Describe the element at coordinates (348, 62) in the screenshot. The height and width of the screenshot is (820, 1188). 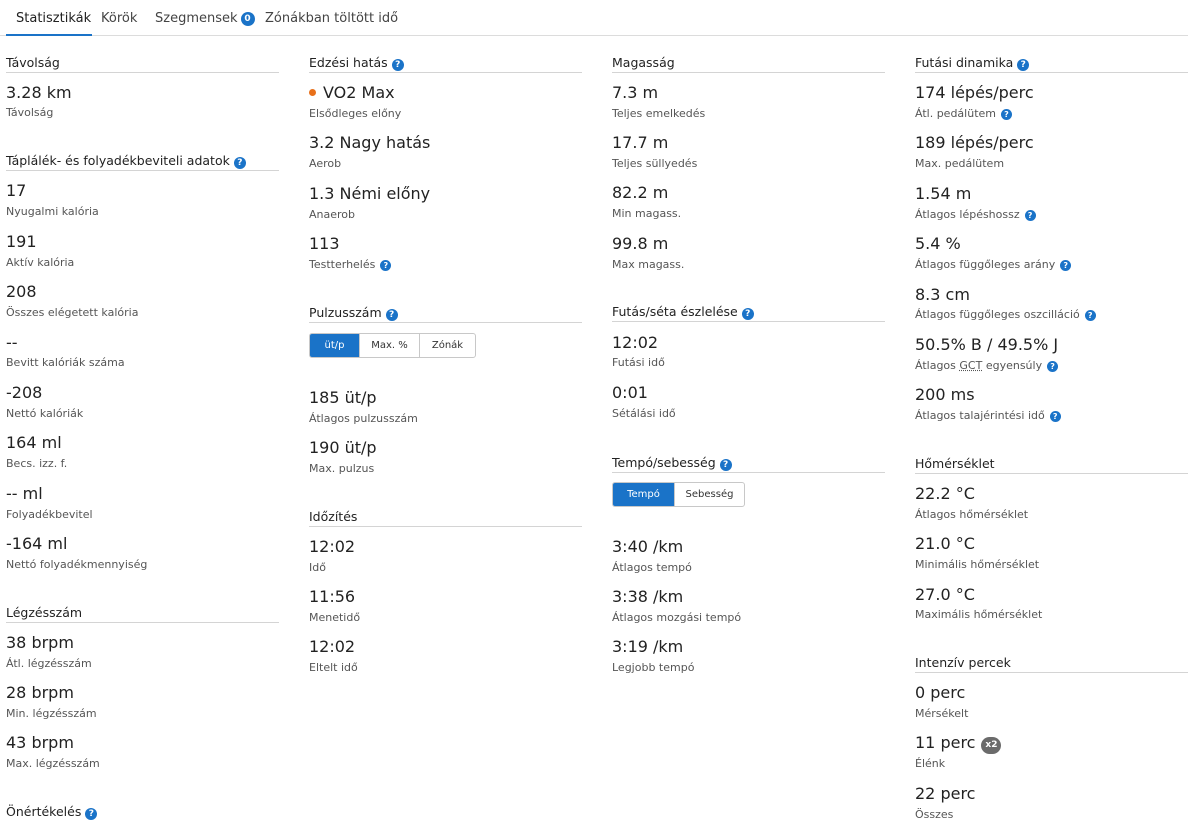
I see `section-title-text: Edzési hatás` at that location.